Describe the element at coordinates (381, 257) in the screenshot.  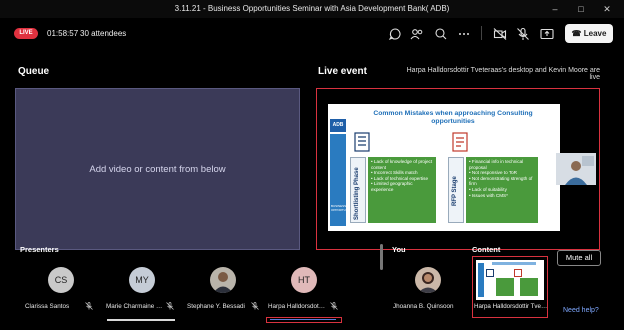
I see `panel-scrollbar` at that location.